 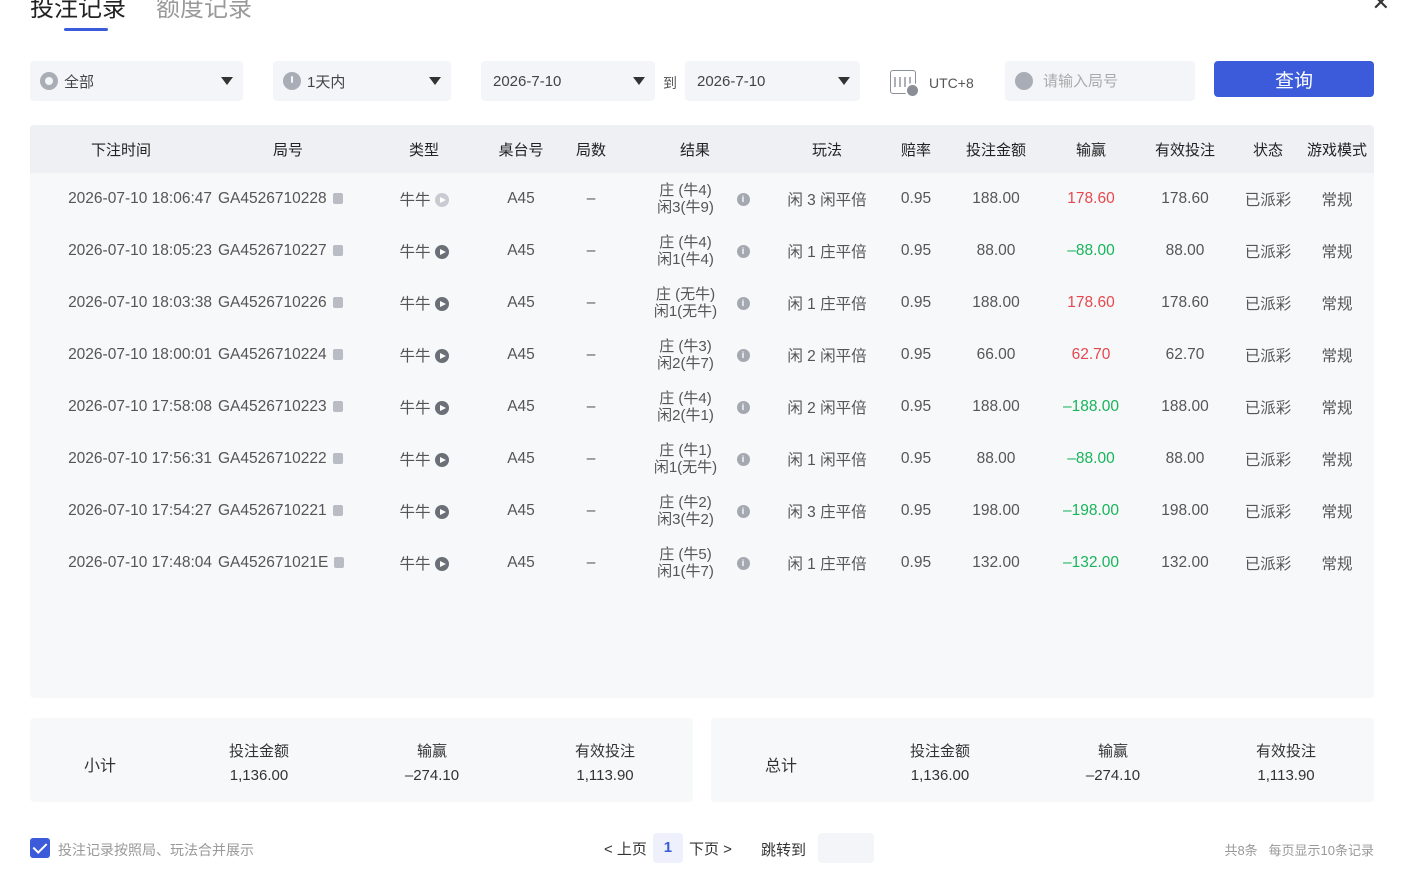 I want to click on subtotal-win-label: 输赢, so click(x=431, y=751).